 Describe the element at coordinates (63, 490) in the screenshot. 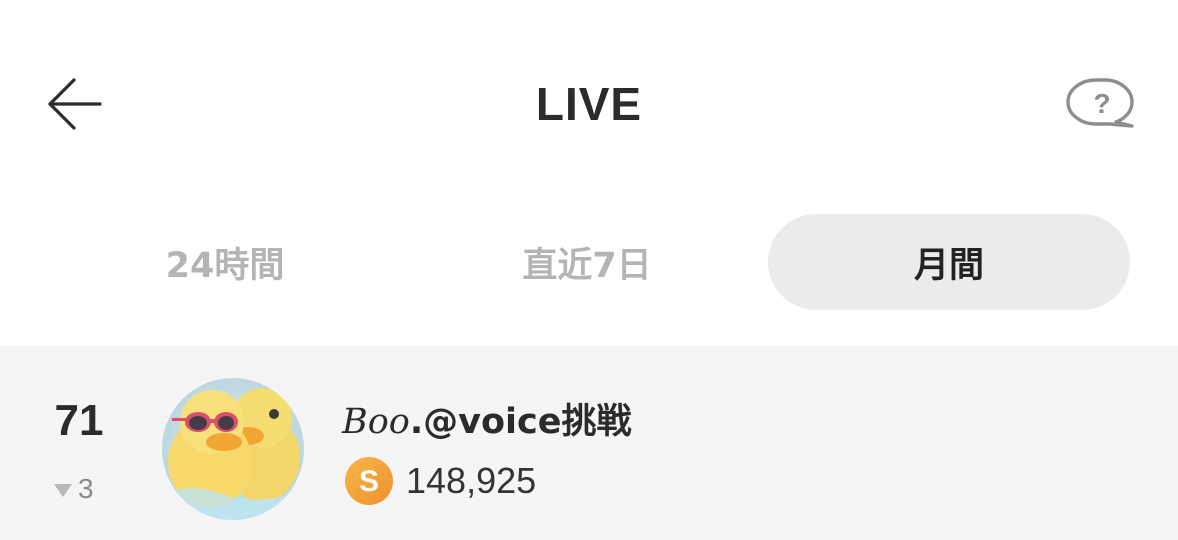

I see `triangle-down-icon` at that location.